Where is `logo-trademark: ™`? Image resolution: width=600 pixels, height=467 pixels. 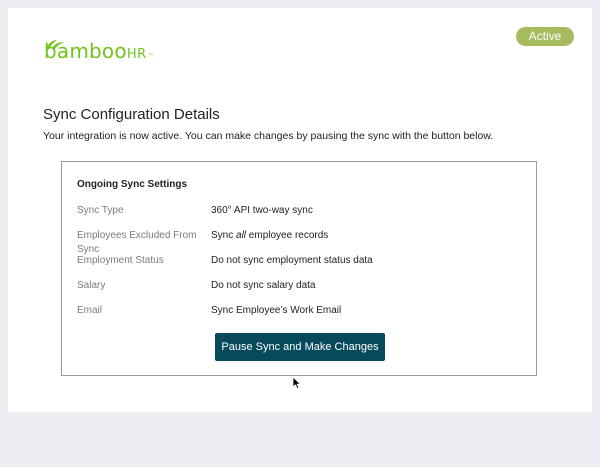
logo-trademark: ™ is located at coordinates (150, 56).